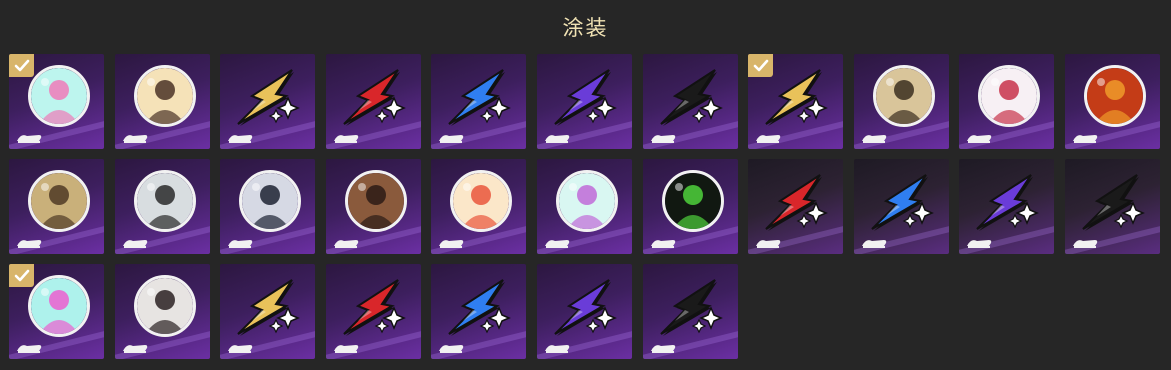  What do you see at coordinates (59, 201) in the screenshot?
I see `warrior-portrait-medal-icon` at bounding box center [59, 201].